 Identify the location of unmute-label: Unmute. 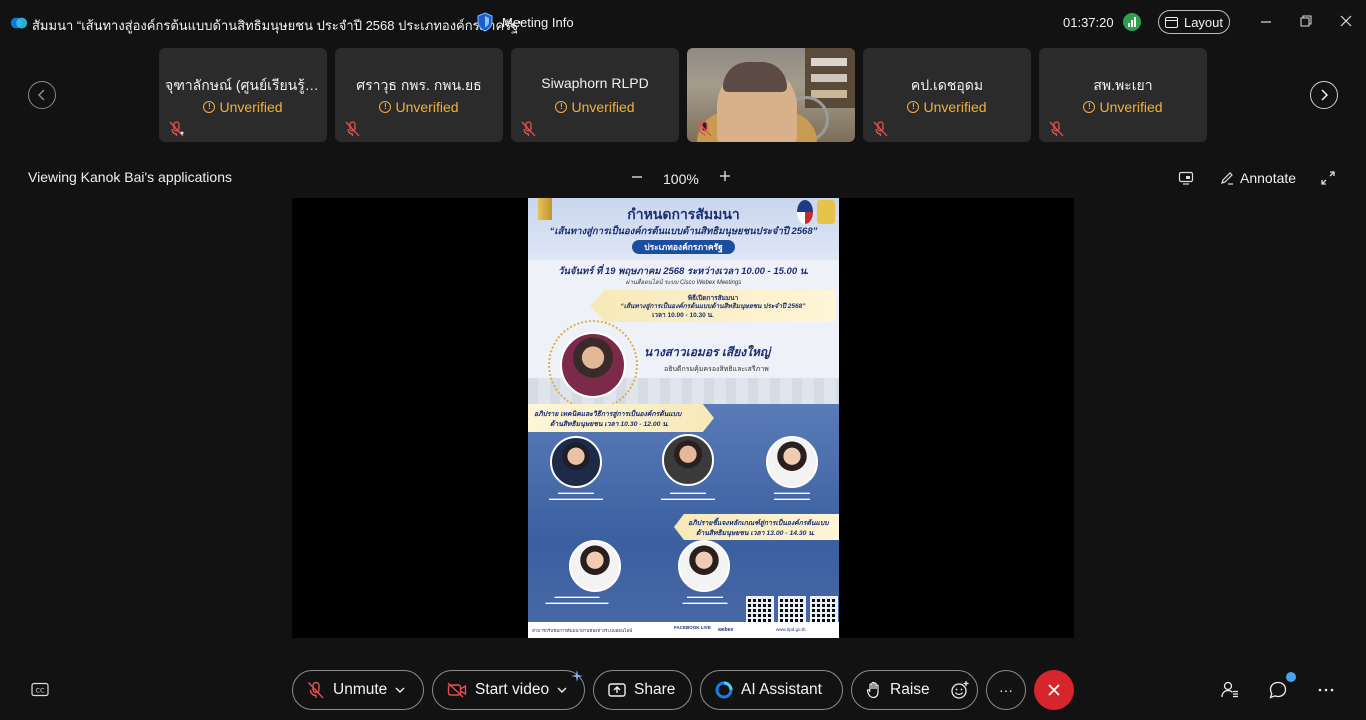
(360, 689).